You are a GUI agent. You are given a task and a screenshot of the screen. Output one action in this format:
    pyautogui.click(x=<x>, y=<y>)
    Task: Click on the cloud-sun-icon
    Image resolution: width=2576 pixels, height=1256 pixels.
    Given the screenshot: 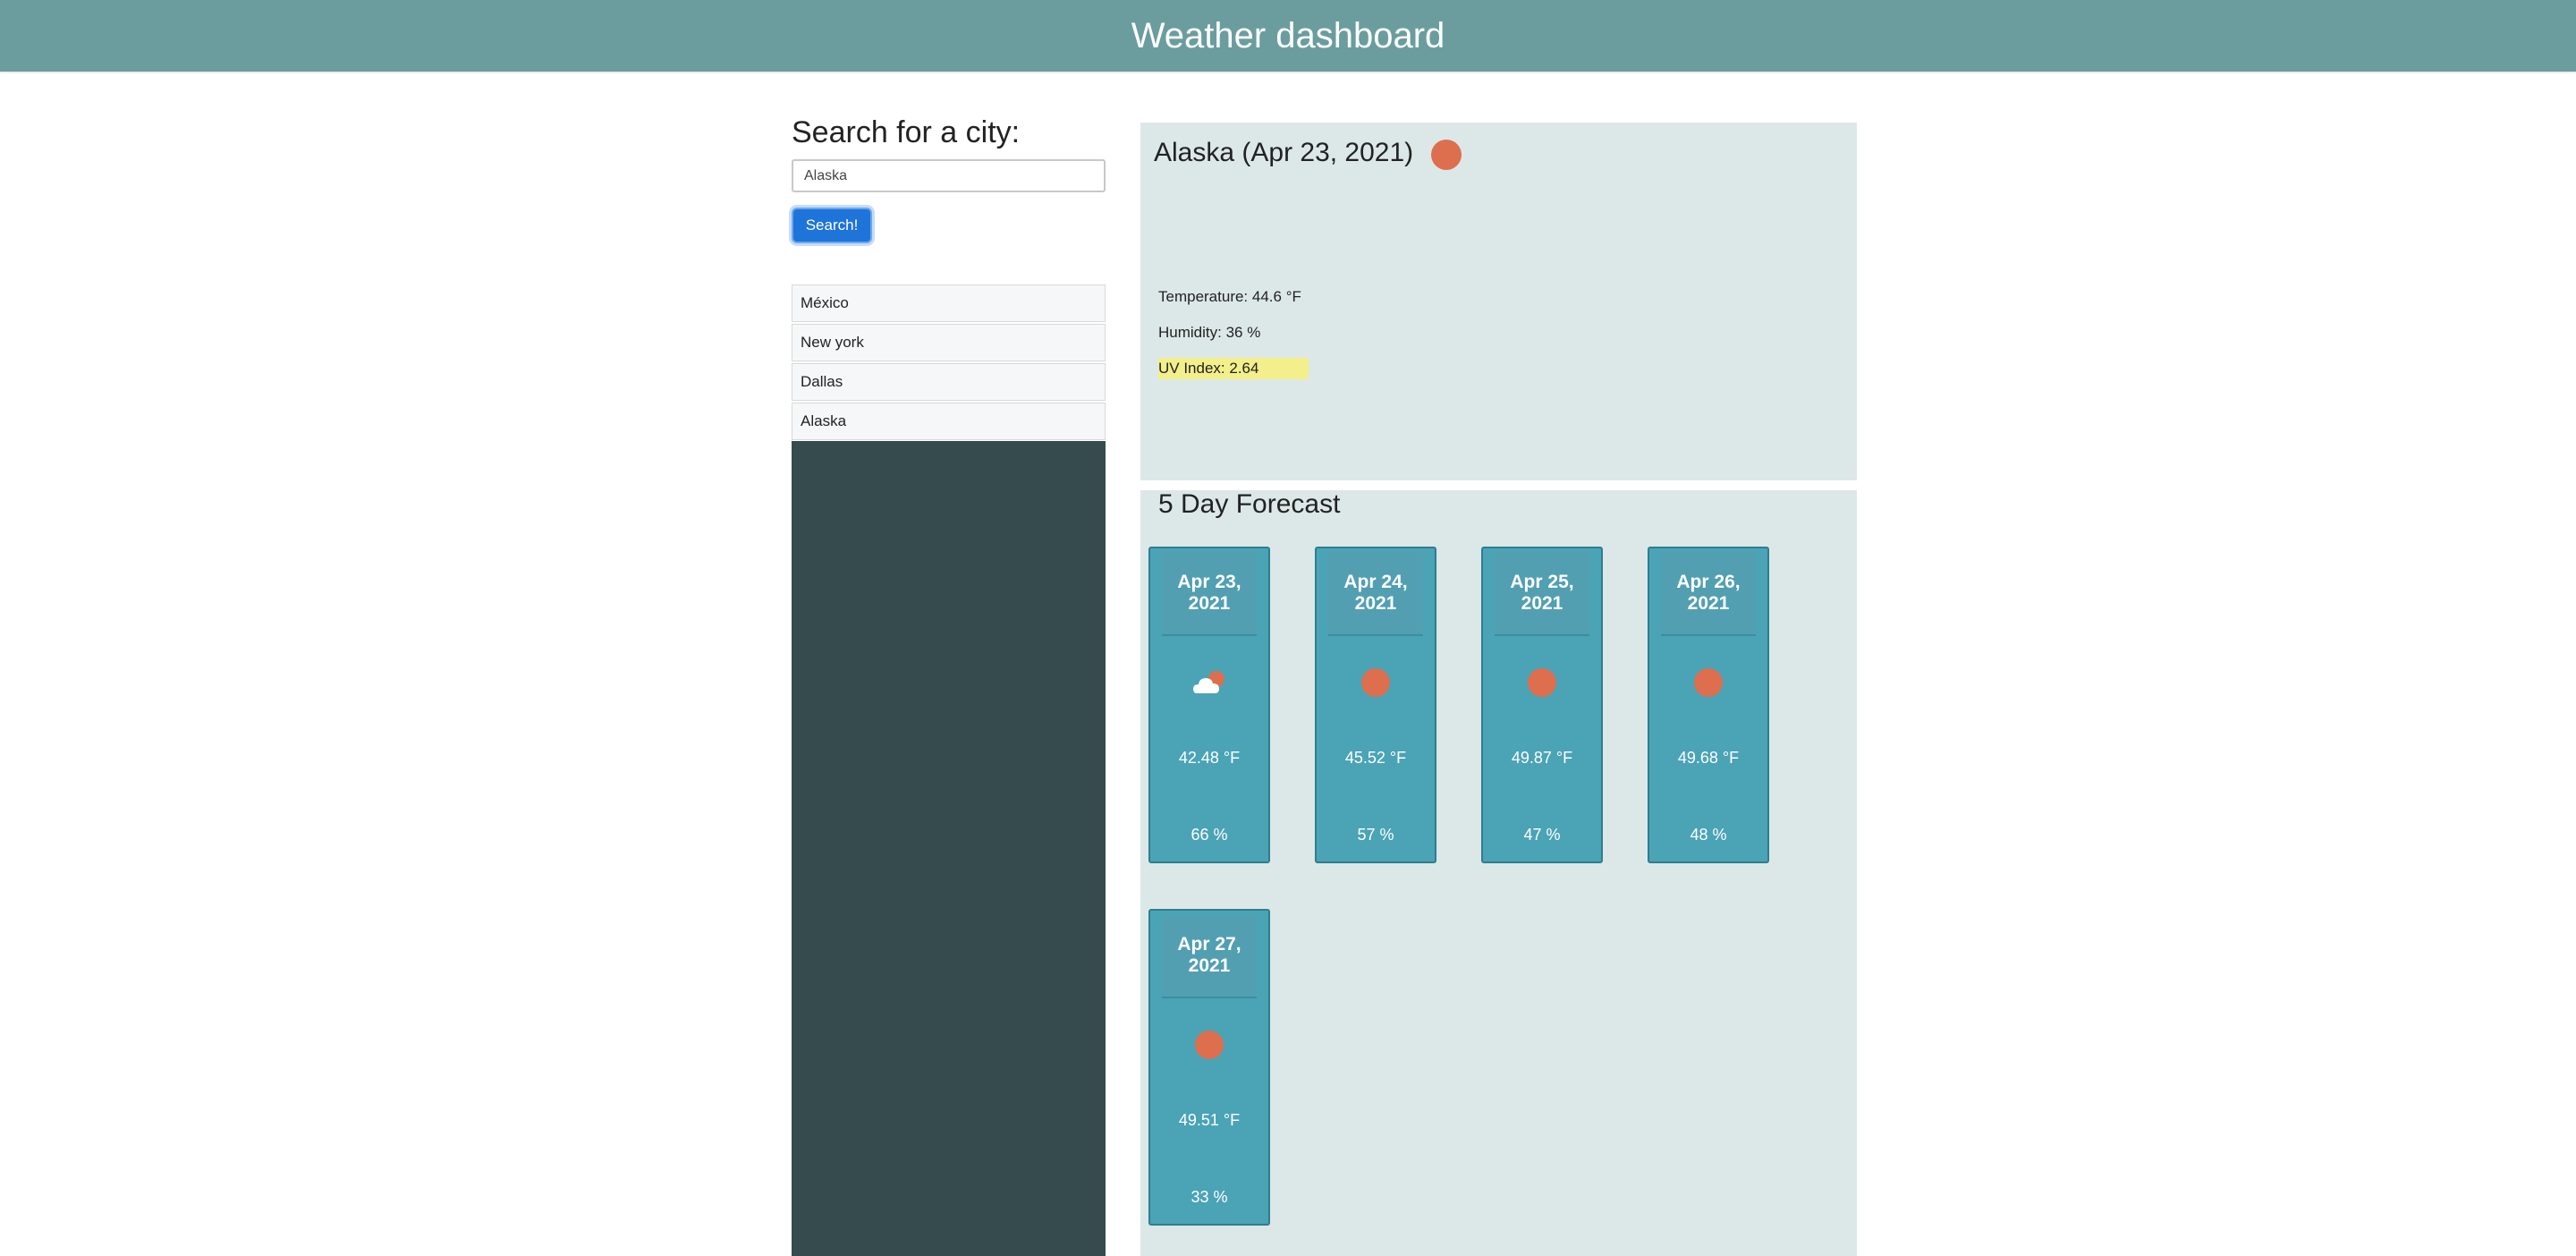 What is the action you would take?
    pyautogui.click(x=1208, y=682)
    